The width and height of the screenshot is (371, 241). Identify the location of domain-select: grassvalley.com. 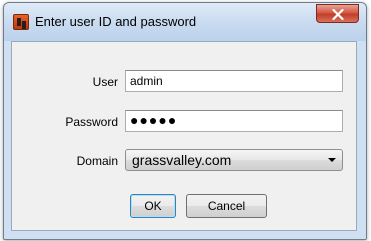
(234, 160).